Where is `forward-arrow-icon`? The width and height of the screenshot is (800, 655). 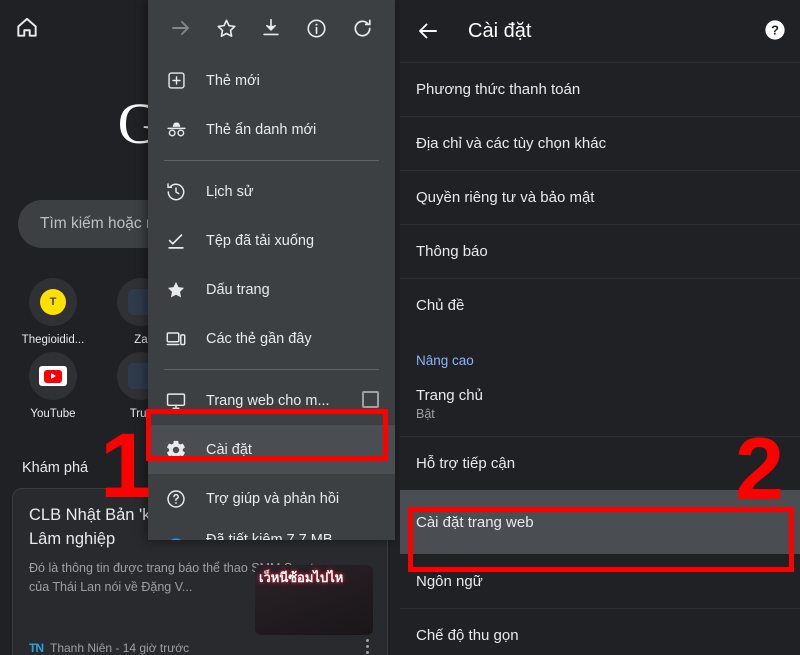
forward-arrow-icon is located at coordinates (181, 28).